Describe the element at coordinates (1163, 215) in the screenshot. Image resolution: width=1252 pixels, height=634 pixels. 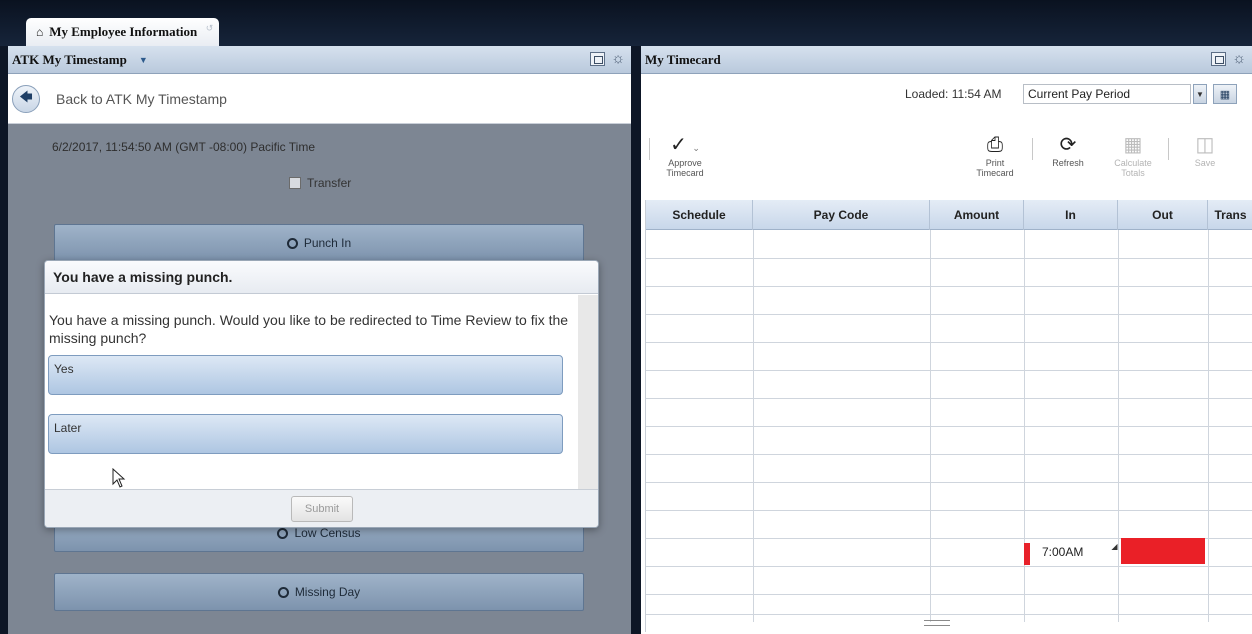
I see `column-out: Out` at that location.